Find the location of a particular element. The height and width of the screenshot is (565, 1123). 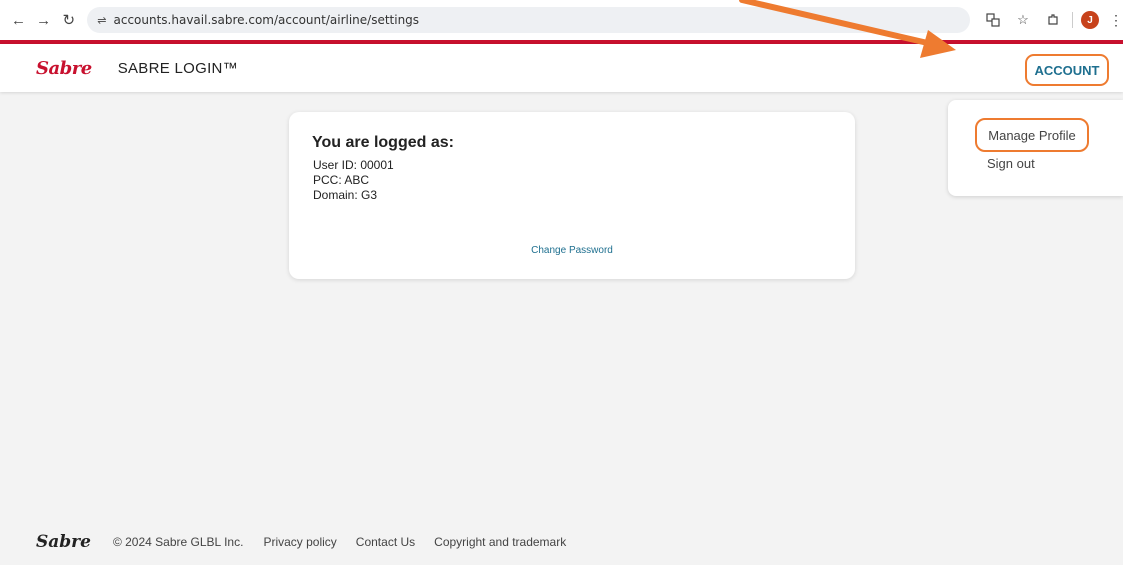

contact-us-link: Contact Us is located at coordinates (385, 542).